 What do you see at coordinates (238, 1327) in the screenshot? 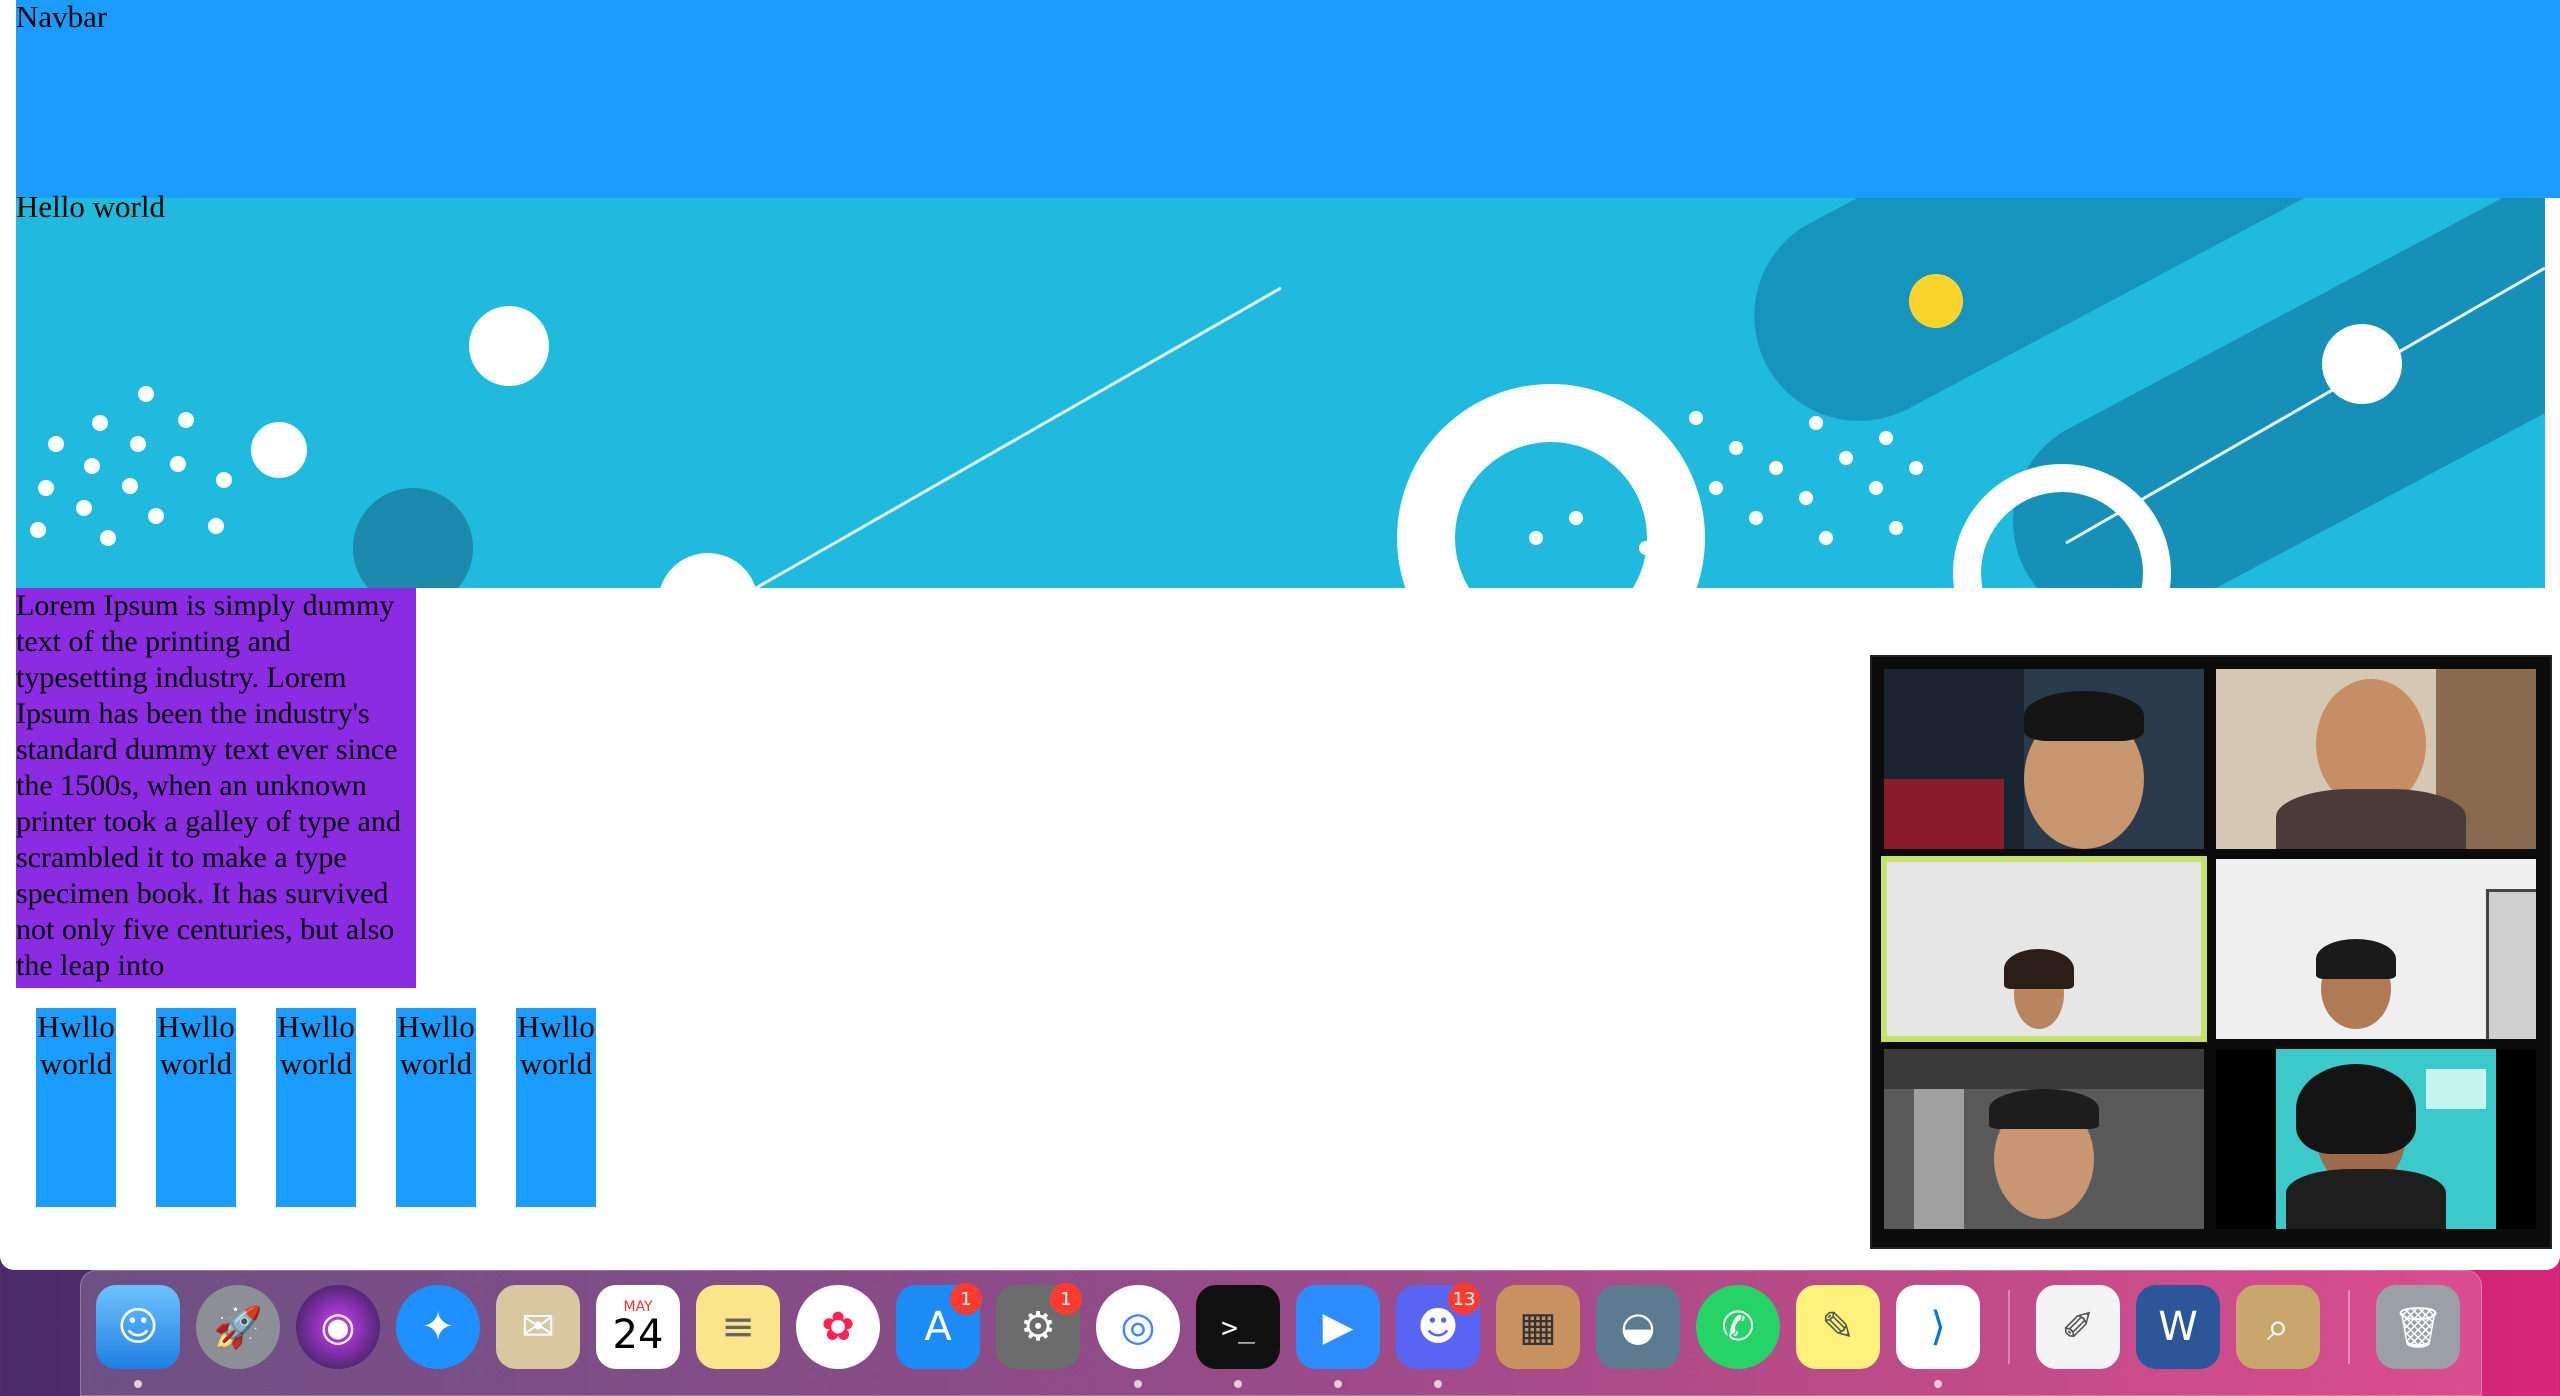
I see `launchpad-icon: 🚀` at bounding box center [238, 1327].